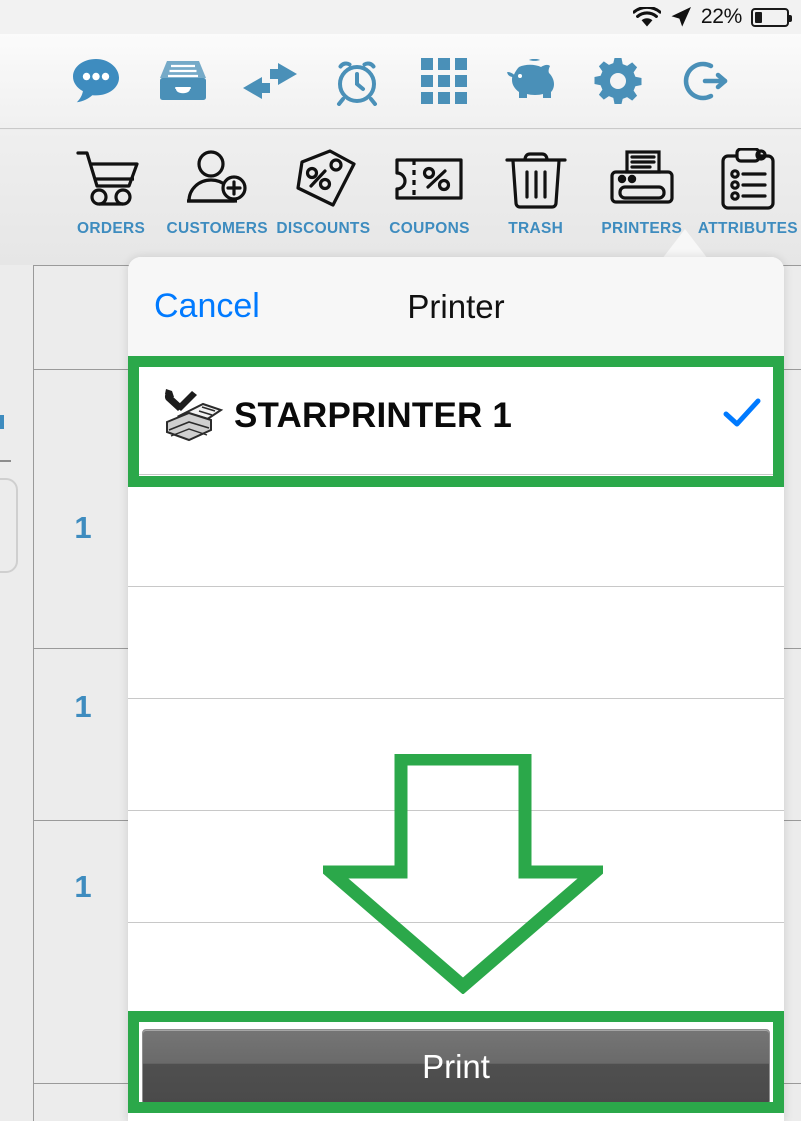 The height and width of the screenshot is (1121, 801). Describe the element at coordinates (400, 81) in the screenshot. I see `top-toolbar` at that location.